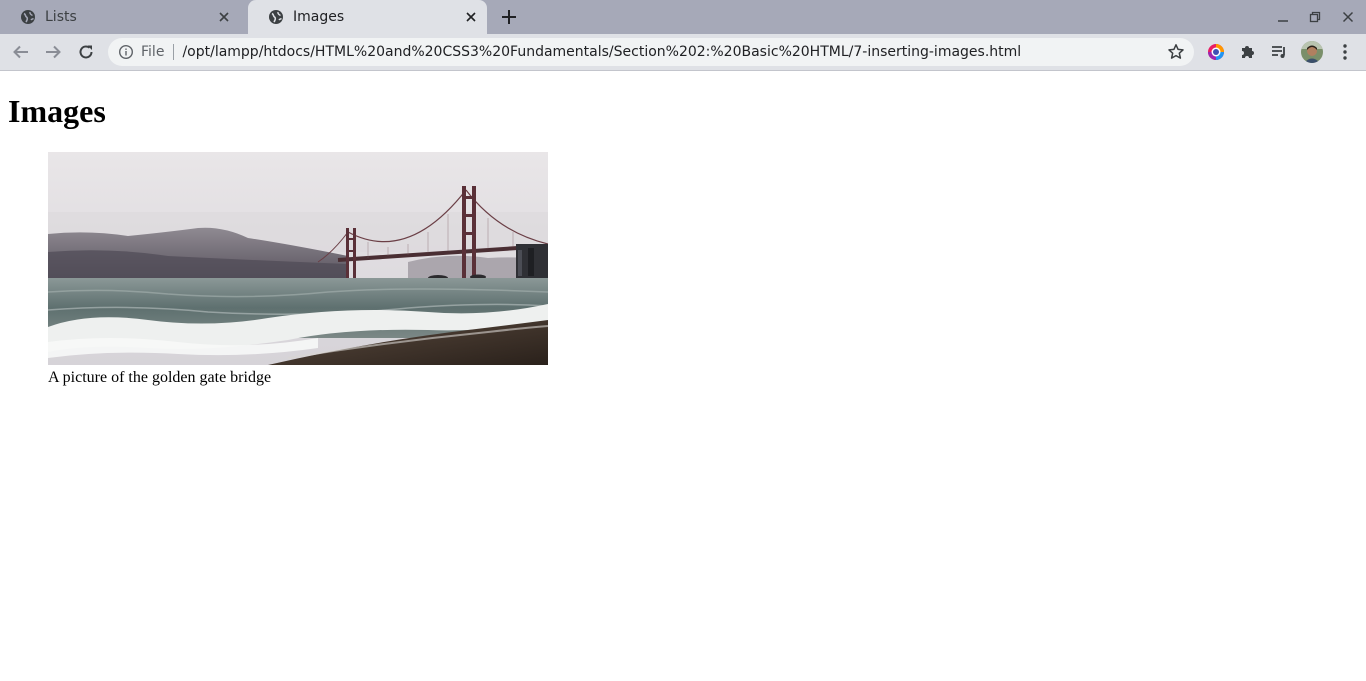 The image size is (1366, 681). I want to click on reload-button, so click(86, 52).